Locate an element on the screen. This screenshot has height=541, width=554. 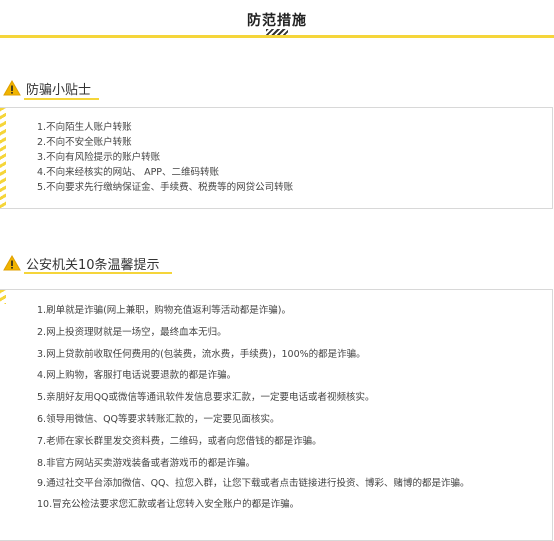
header-rule is located at coordinates (277, 36).